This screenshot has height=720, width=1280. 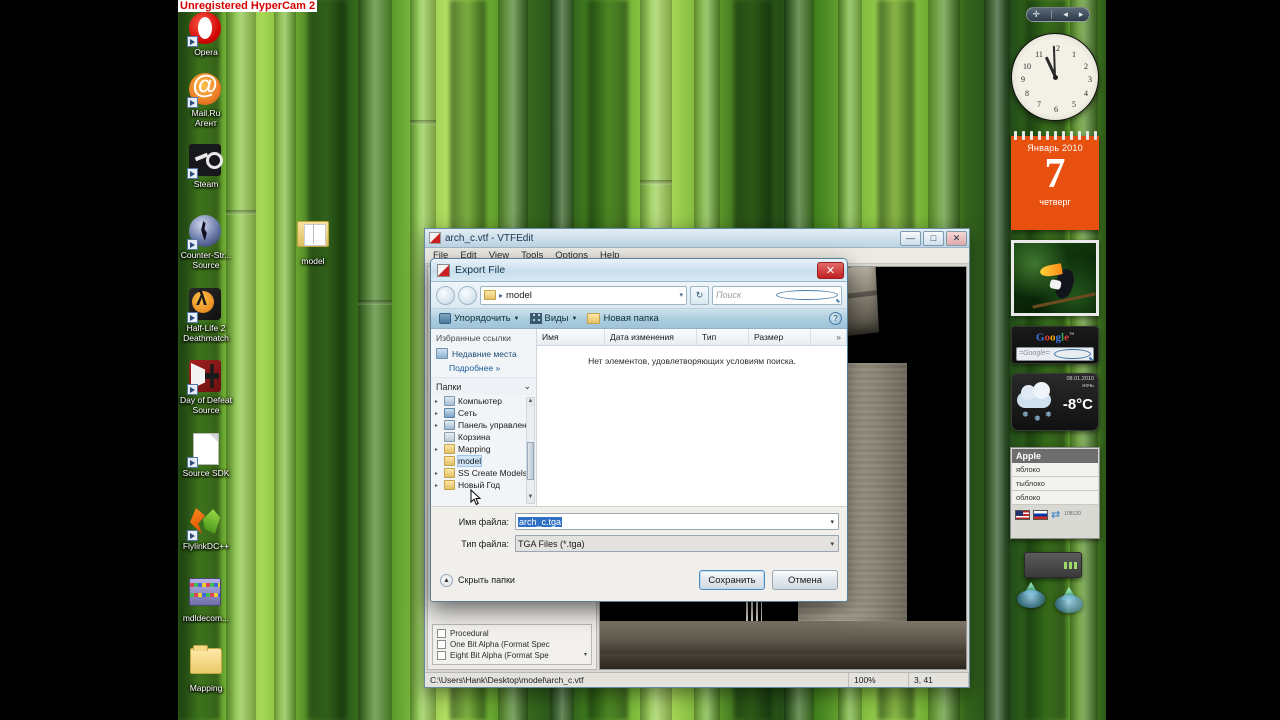 What do you see at coordinates (206, 387) in the screenshot?
I see `desktop-icon-day-of-defeat-source: Day of Defeat Source` at bounding box center [206, 387].